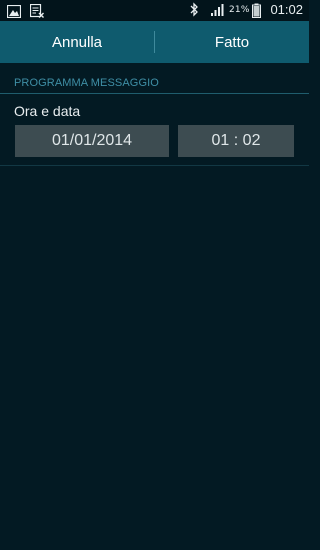  Describe the element at coordinates (286, 9) in the screenshot. I see `status-time: 01:02` at that location.